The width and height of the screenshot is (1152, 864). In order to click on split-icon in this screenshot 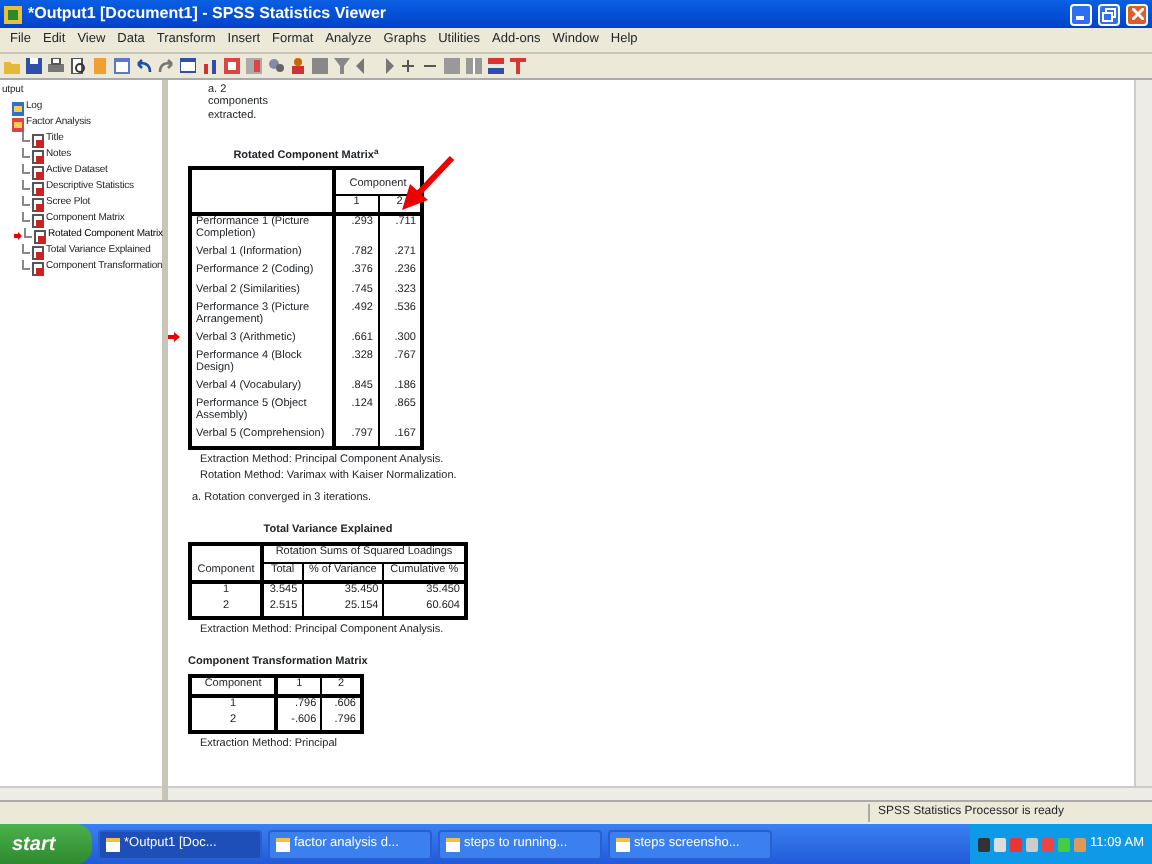, I will do `click(474, 66)`.